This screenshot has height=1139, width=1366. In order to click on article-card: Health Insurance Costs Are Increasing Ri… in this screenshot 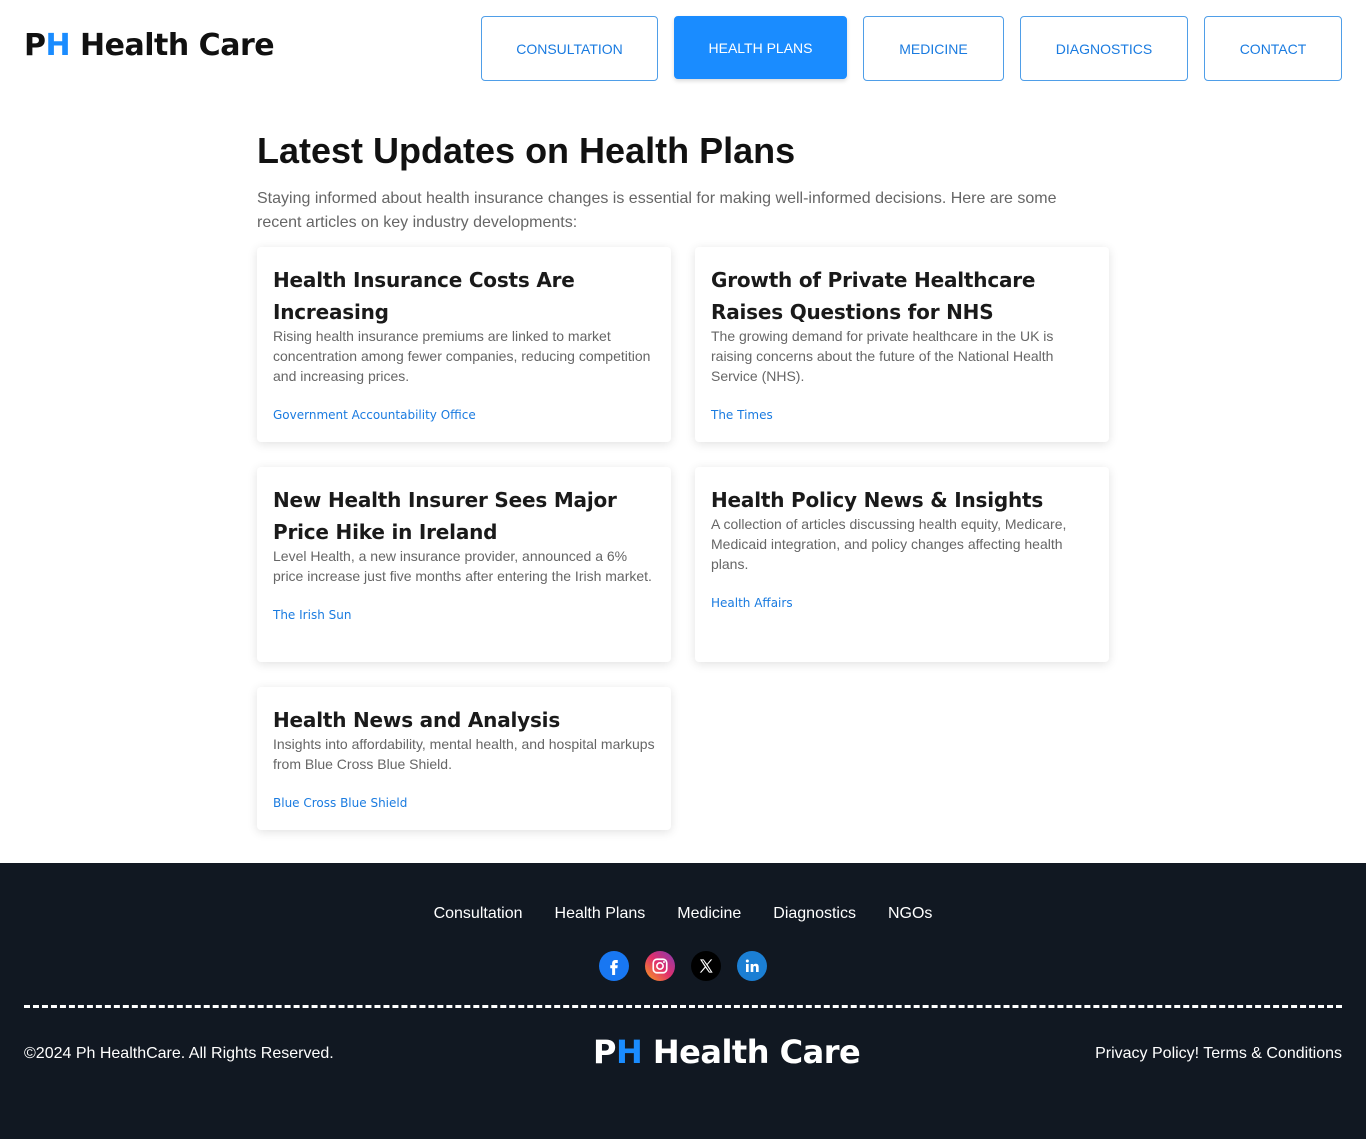, I will do `click(464, 344)`.